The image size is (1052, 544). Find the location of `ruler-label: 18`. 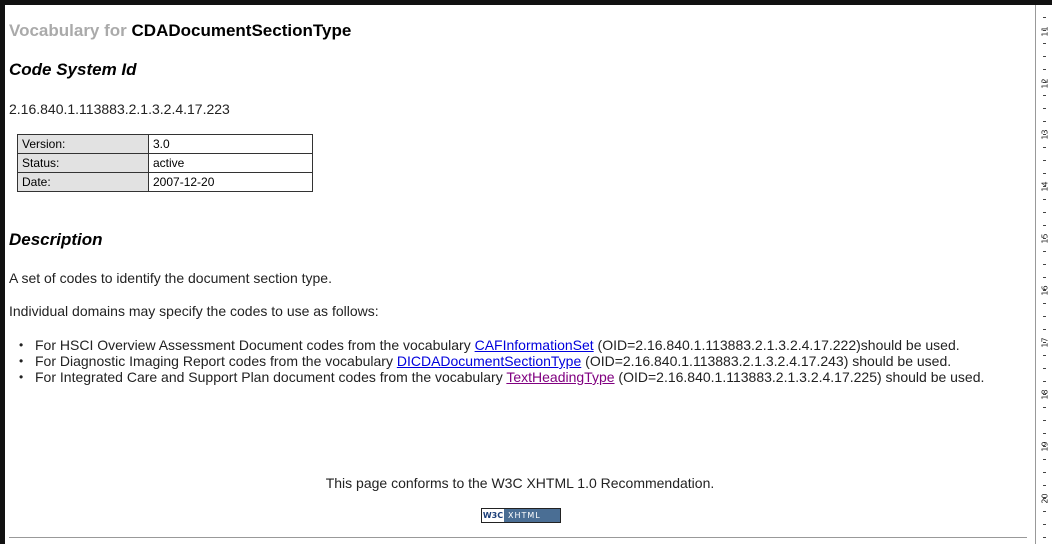

ruler-label: 18 is located at coordinates (1045, 394).